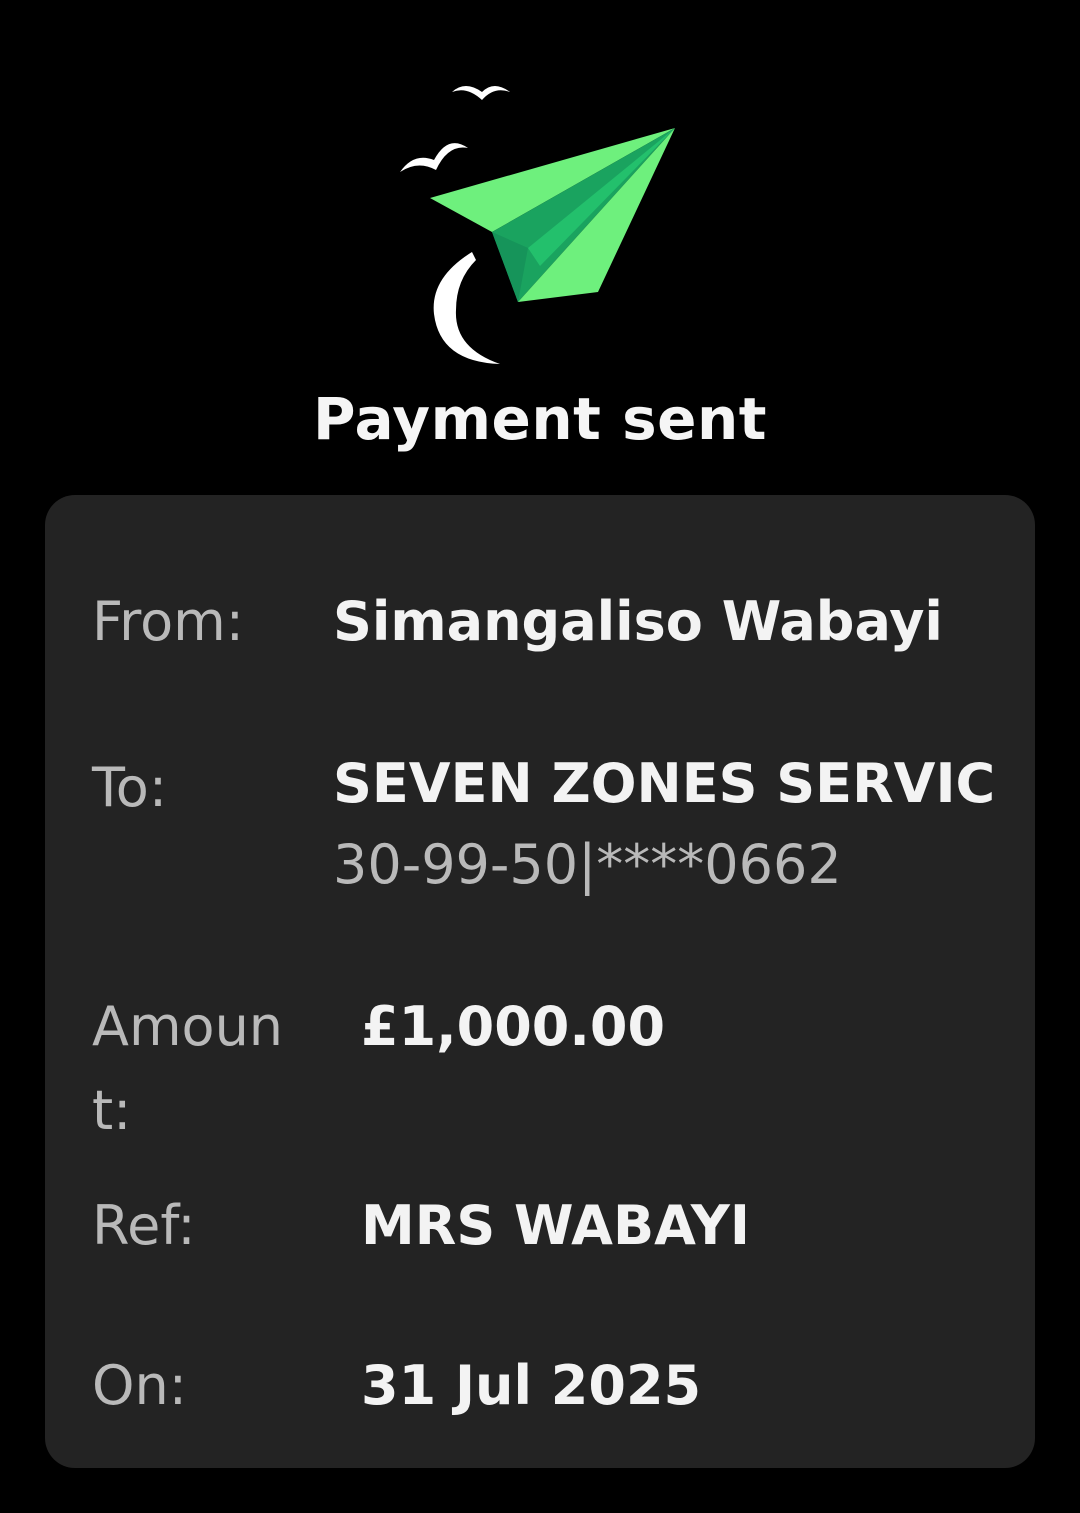 This screenshot has width=1080, height=1513. What do you see at coordinates (537, 225) in the screenshot?
I see `paper-plane-with-birds-icon` at bounding box center [537, 225].